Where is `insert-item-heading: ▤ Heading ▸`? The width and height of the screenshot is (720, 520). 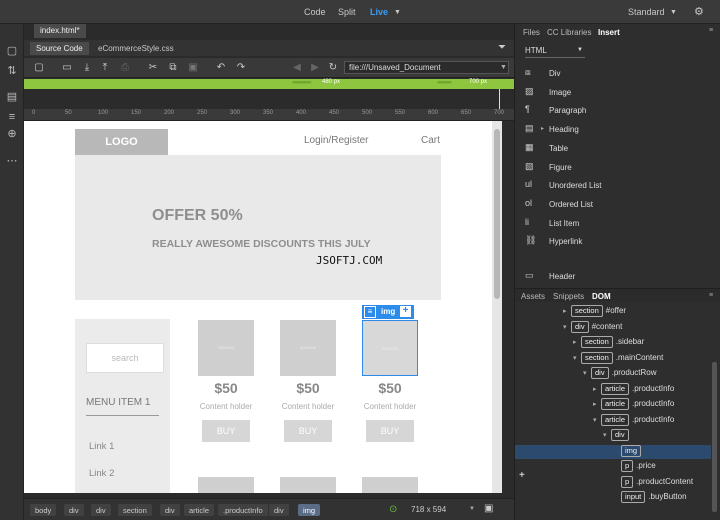
insert-item-heading: ▤ Heading ▸ is located at coordinates (618, 131).